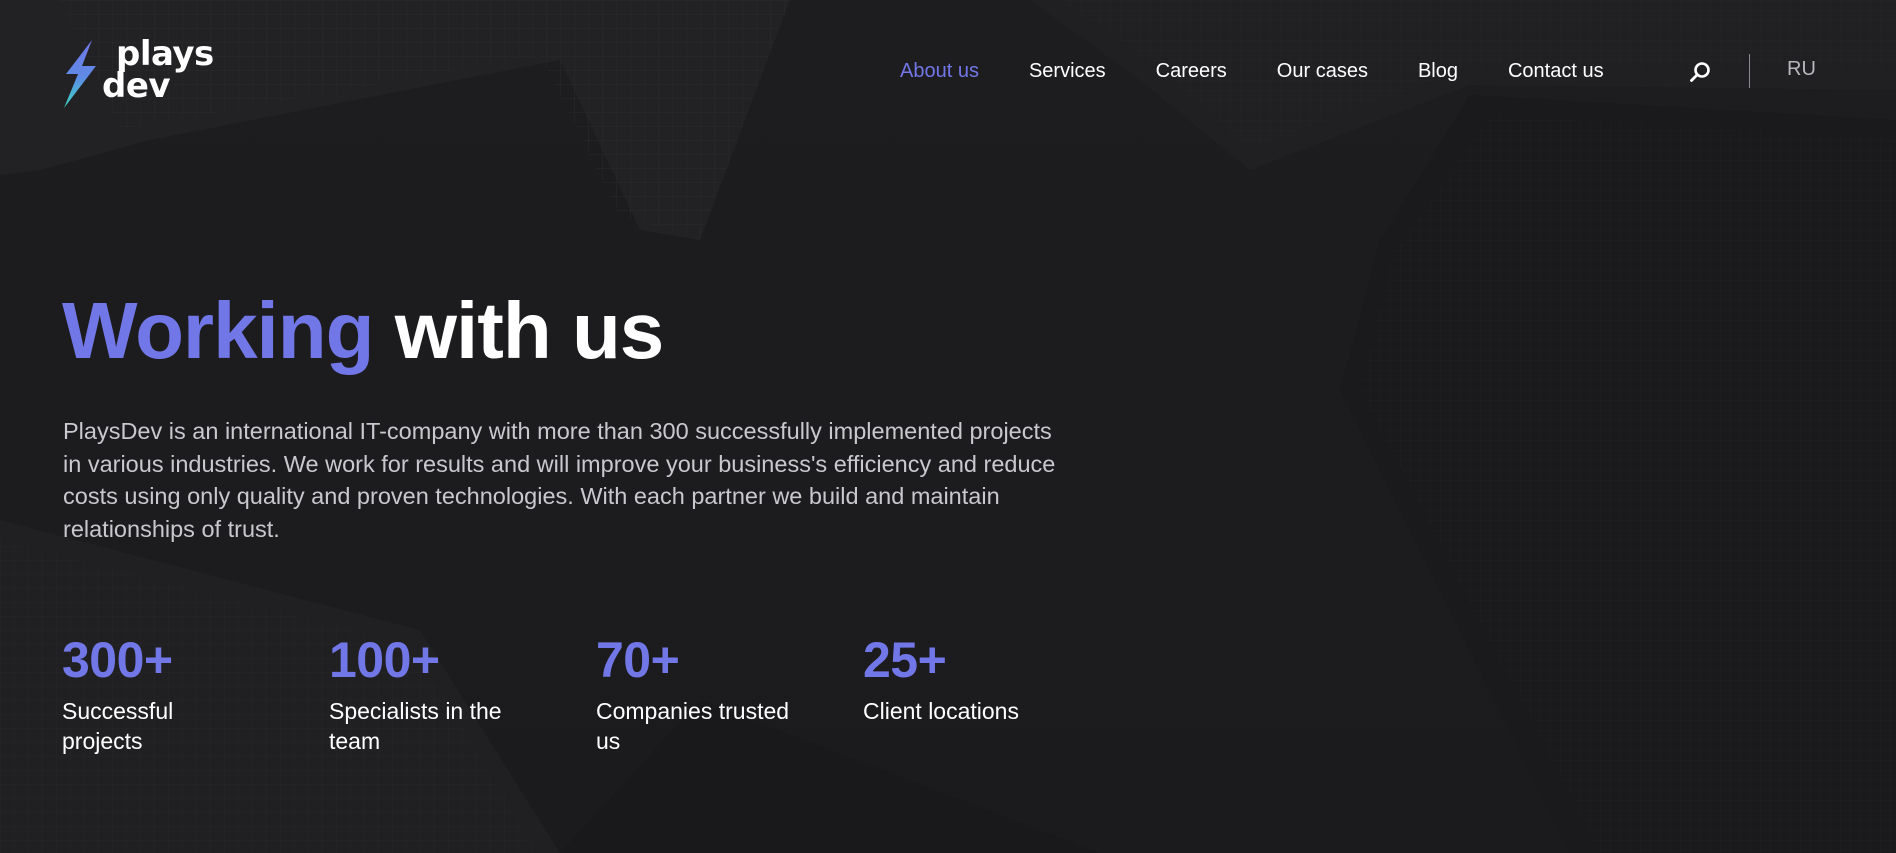  What do you see at coordinates (1749, 71) in the screenshot?
I see `header-divider` at bounding box center [1749, 71].